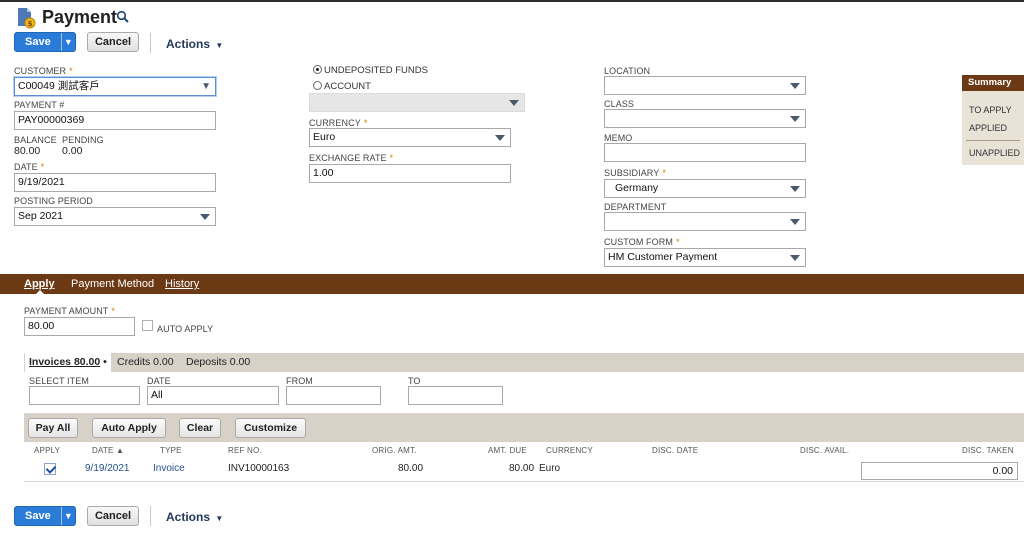  I want to click on payment-no-label: PAYMENT #, so click(39, 105).